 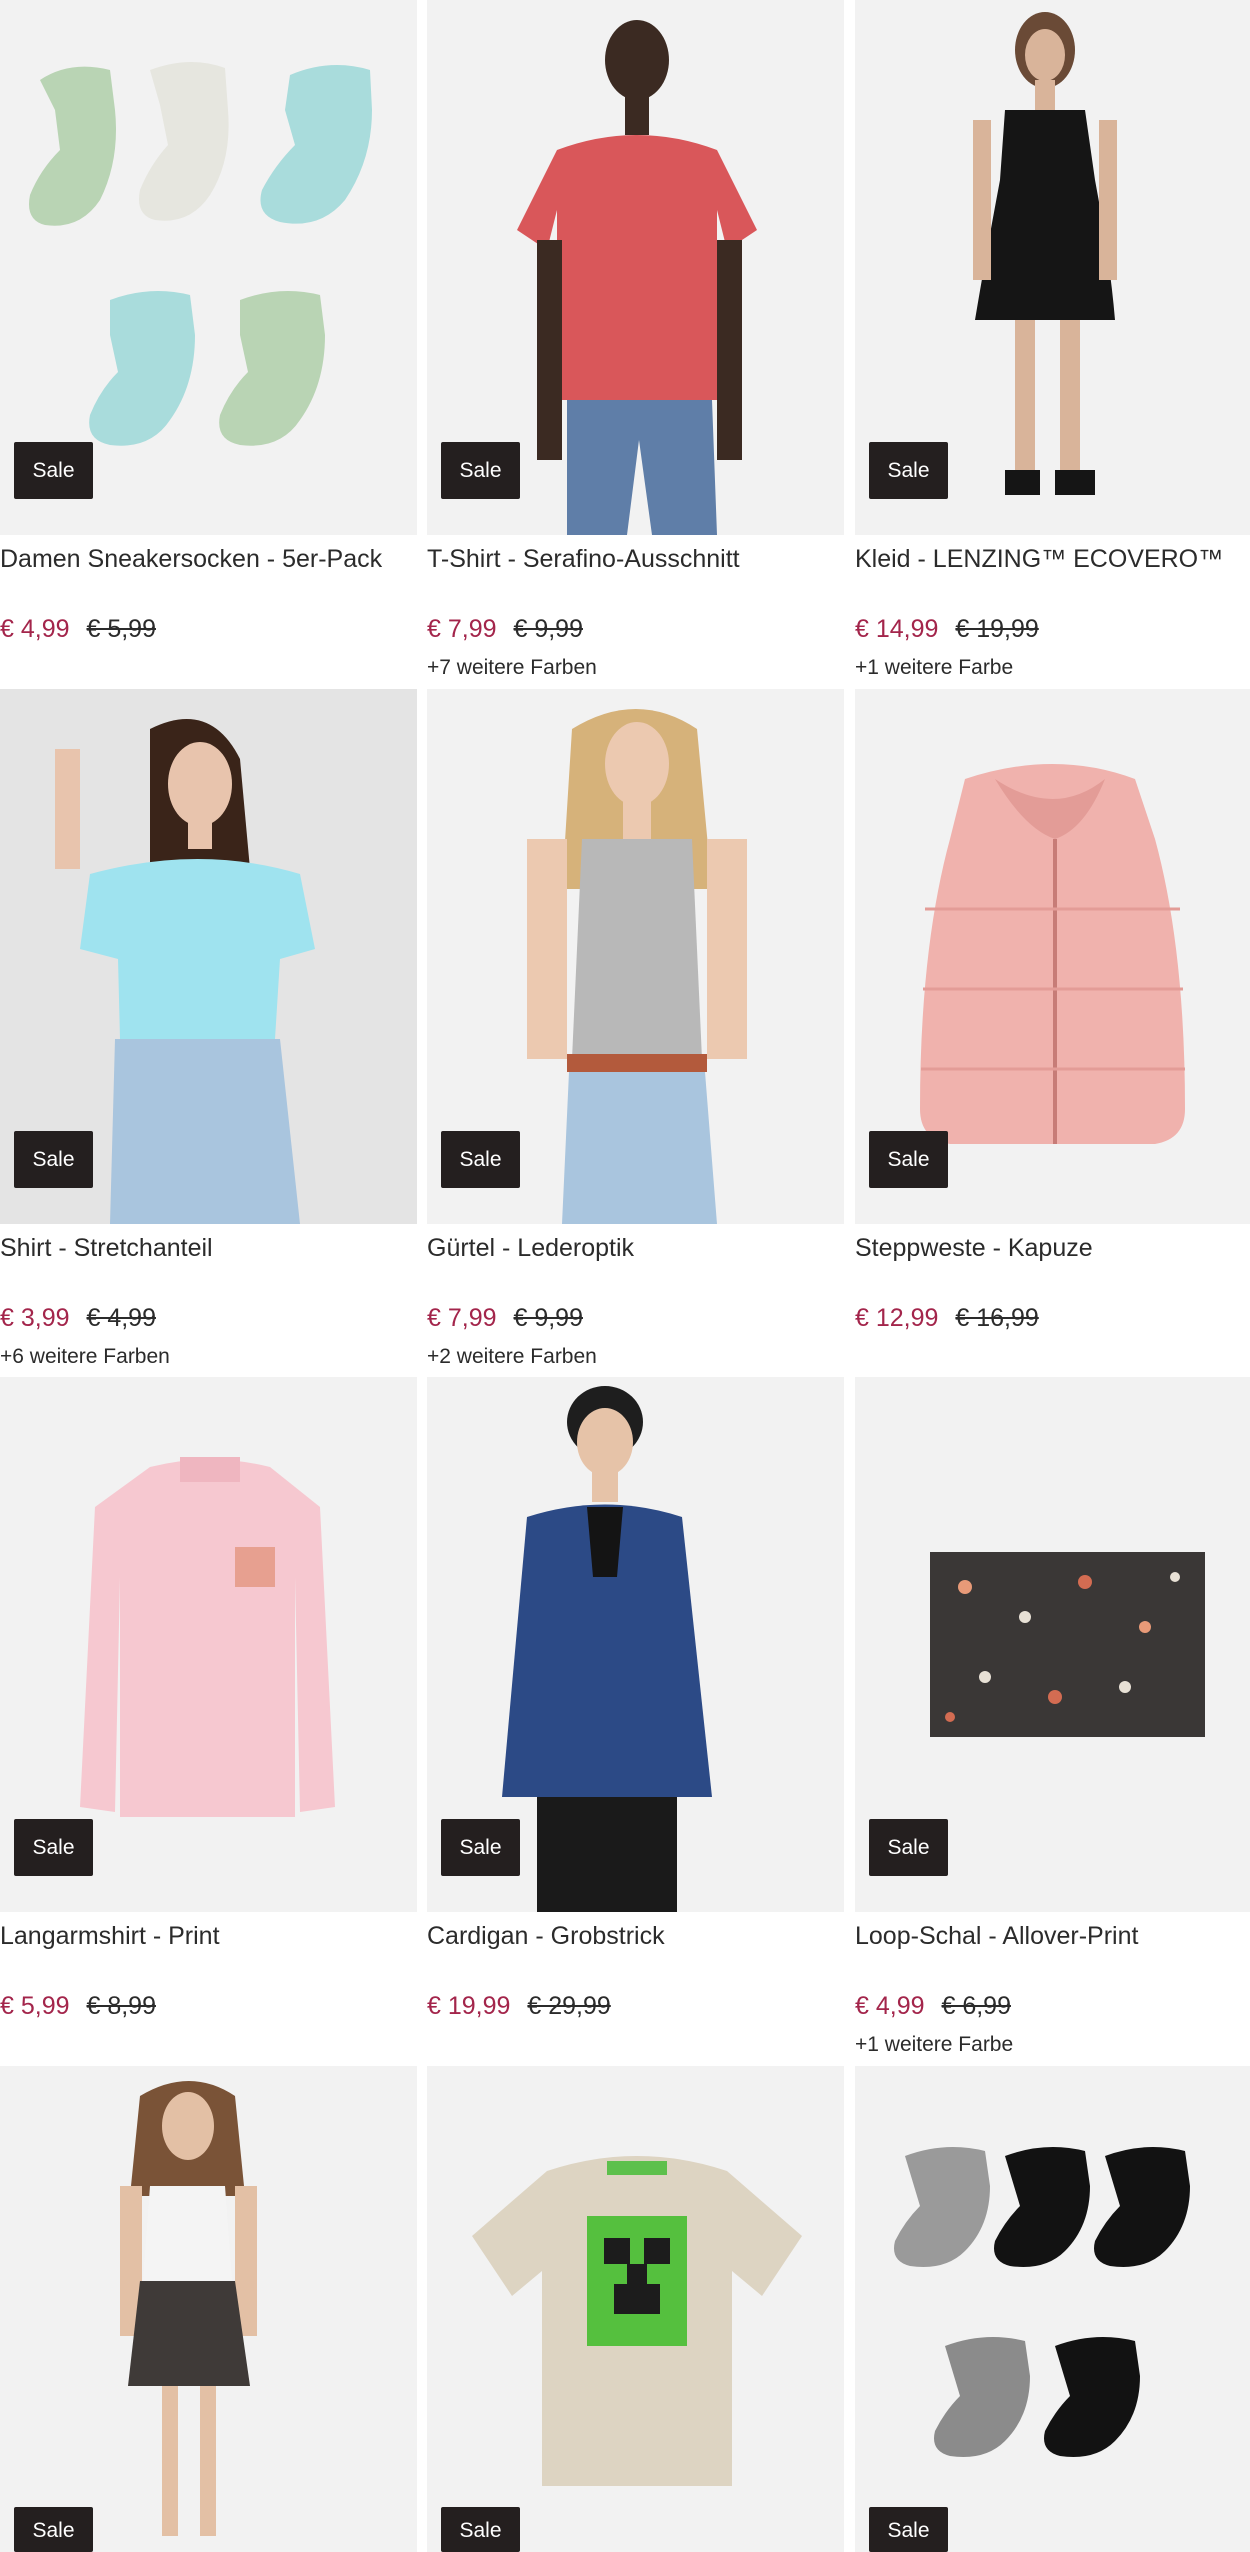 What do you see at coordinates (947, 629) in the screenshot?
I see `price-row: € 14,99 € 19,99` at bounding box center [947, 629].